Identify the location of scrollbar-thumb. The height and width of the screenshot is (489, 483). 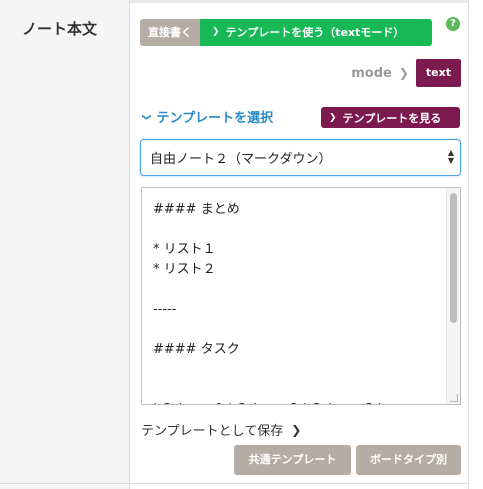
(453, 258).